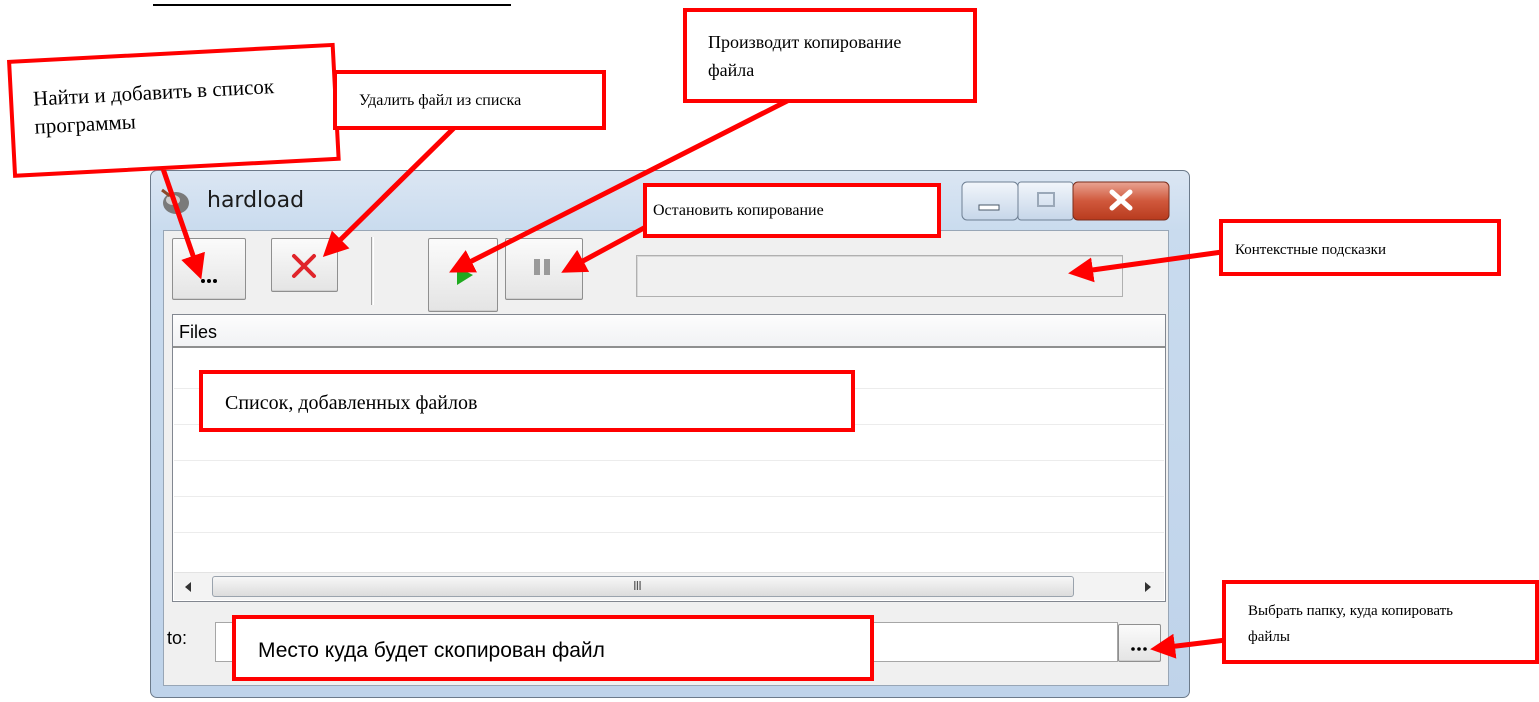 Image resolution: width=1539 pixels, height=702 pixels. Describe the element at coordinates (1380, 622) in the screenshot. I see `annotation-folder: Выбрать папку, куда копировать файлы` at that location.